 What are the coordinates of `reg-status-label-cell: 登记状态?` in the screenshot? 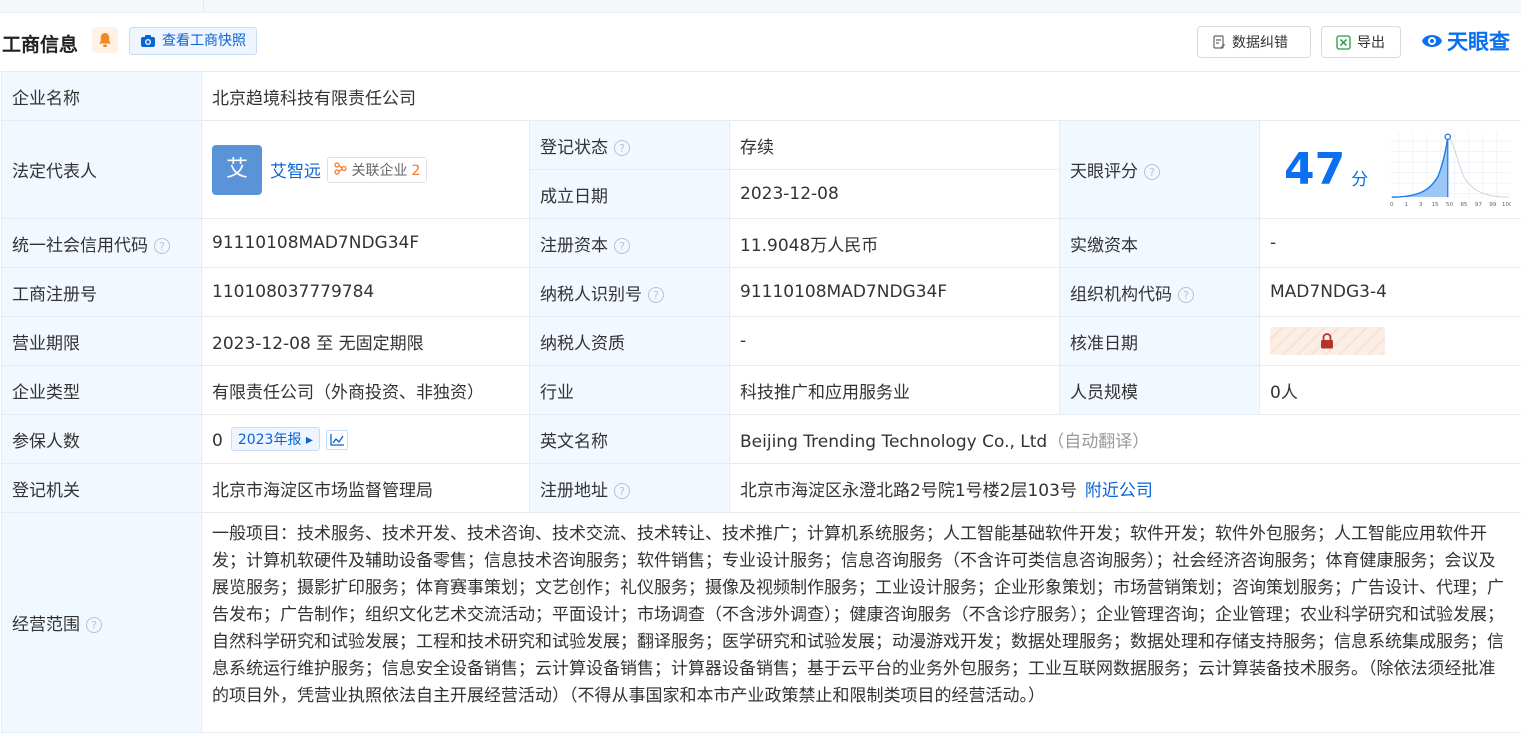 It's located at (630, 145).